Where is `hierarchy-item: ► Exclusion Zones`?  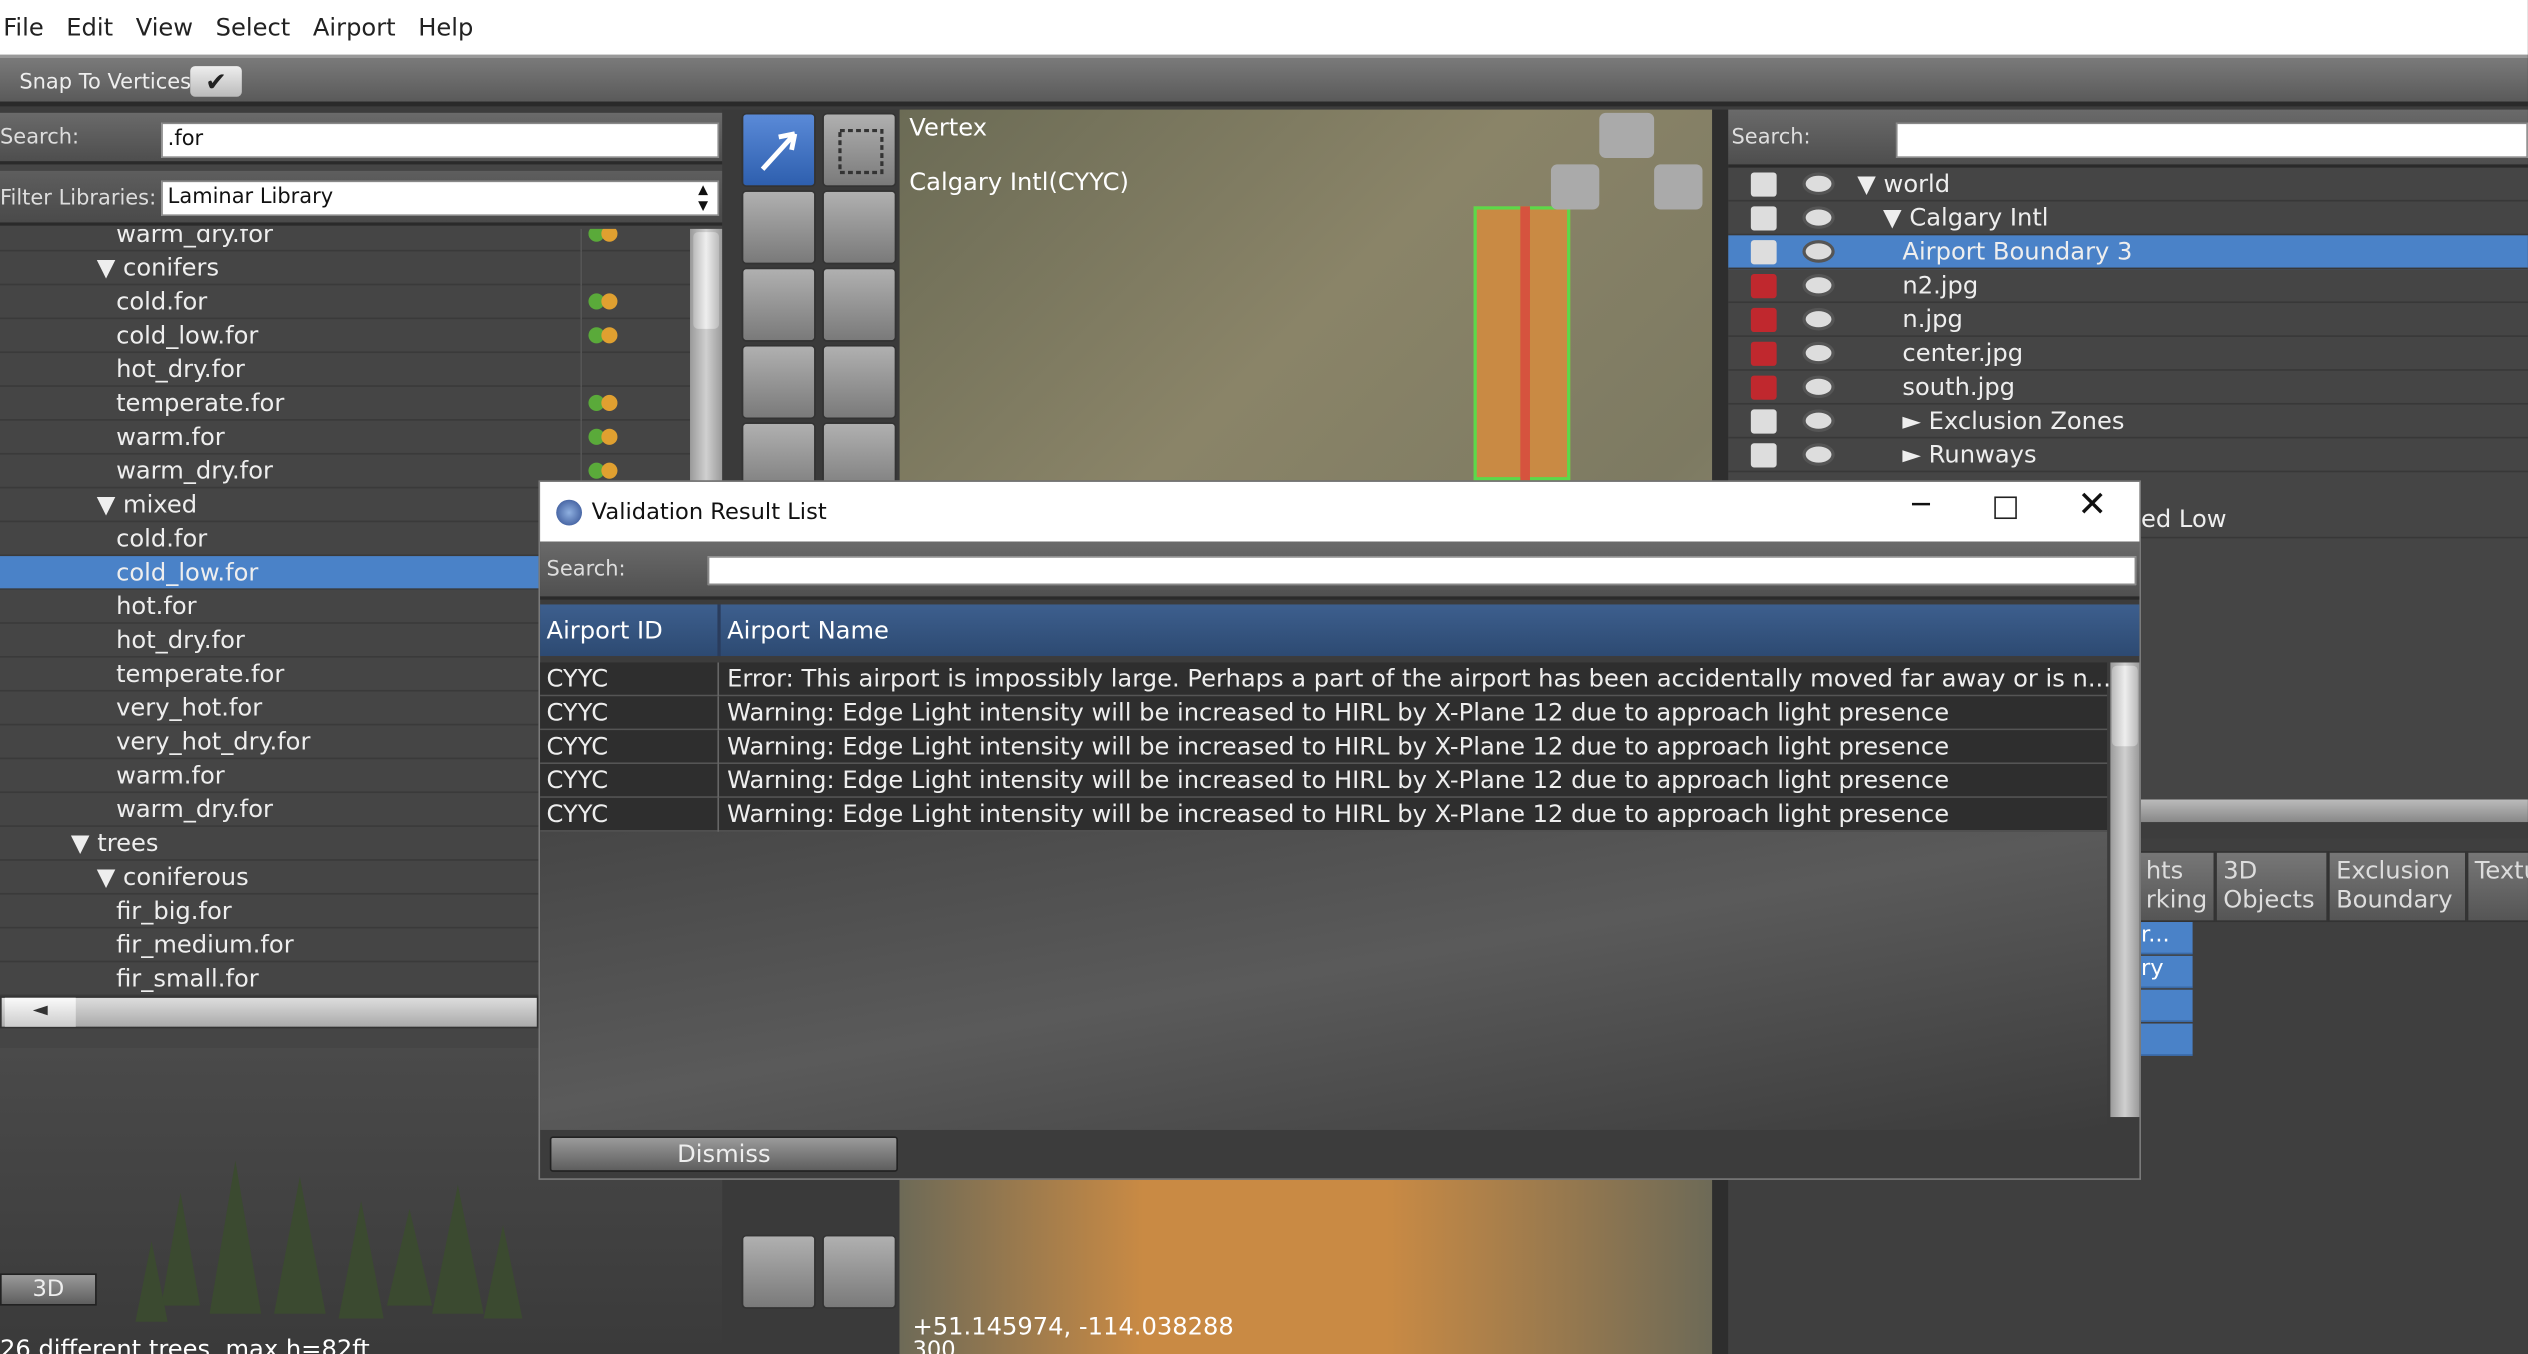
hierarchy-item: ► Exclusion Zones is located at coordinates (2128, 422).